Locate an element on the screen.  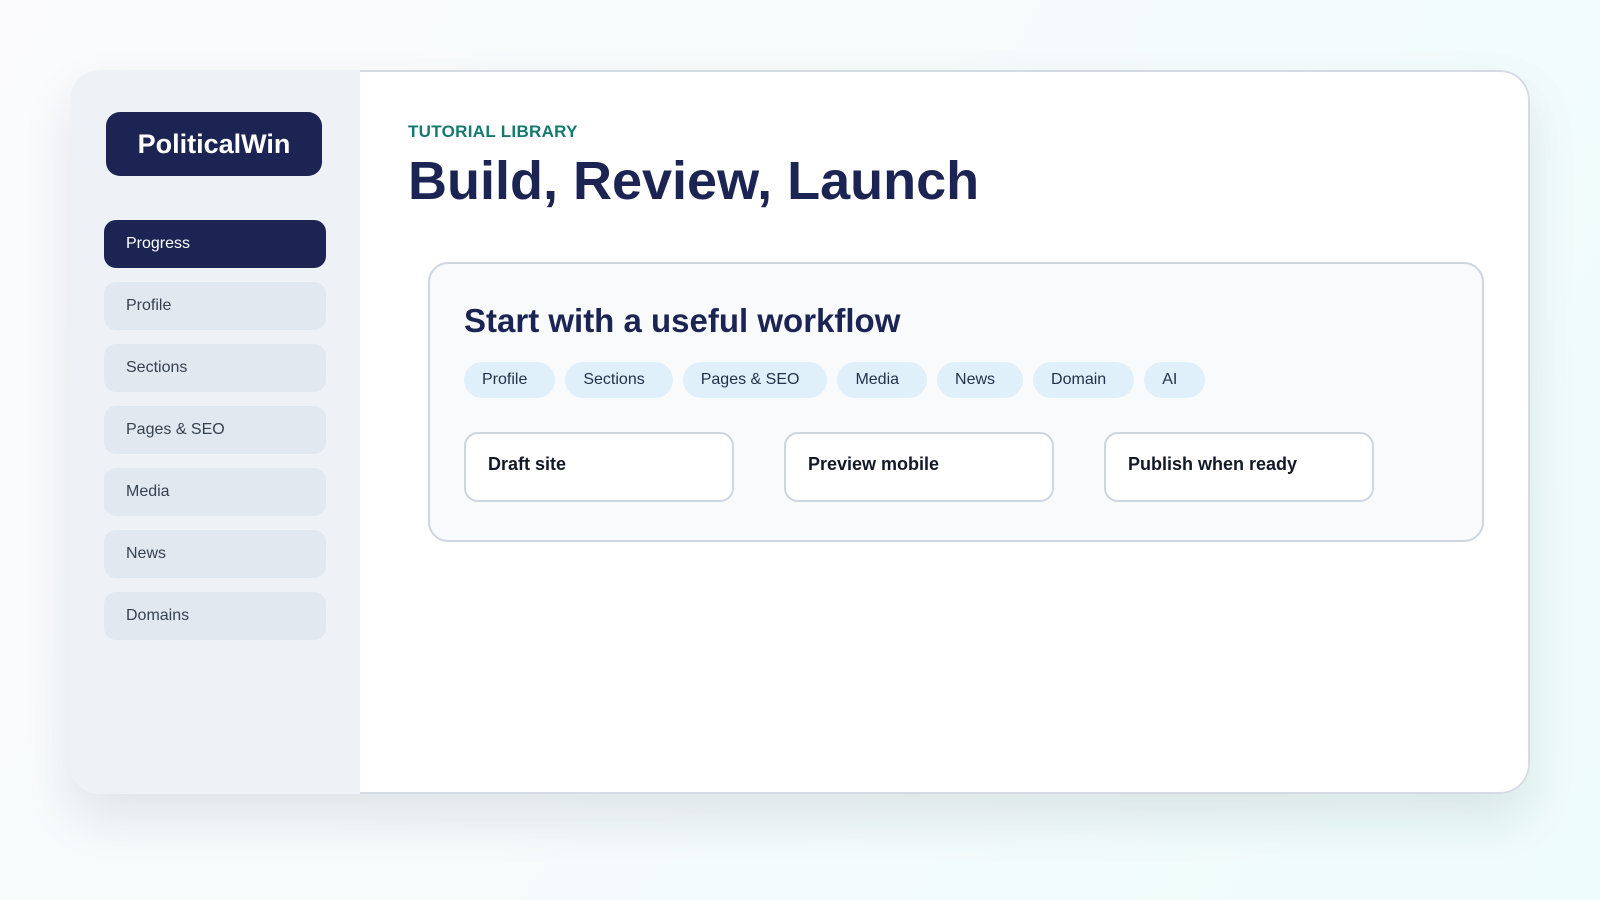
step-publish: Publish when ready is located at coordinates (1239, 467).